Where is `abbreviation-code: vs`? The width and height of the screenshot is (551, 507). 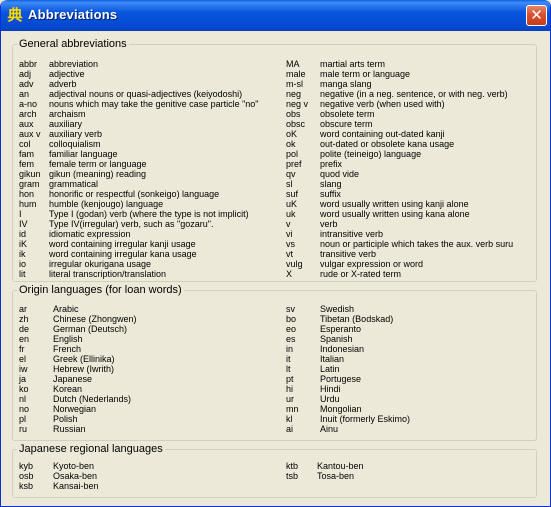
abbreviation-code: vs is located at coordinates (290, 244).